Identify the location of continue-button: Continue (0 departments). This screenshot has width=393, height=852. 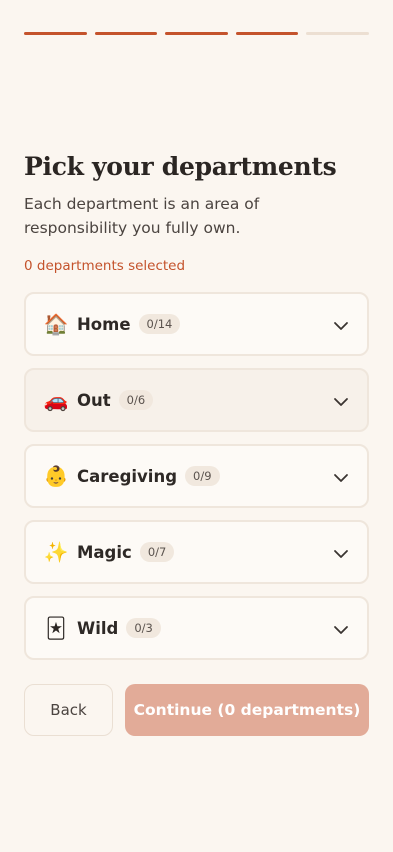
(247, 710).